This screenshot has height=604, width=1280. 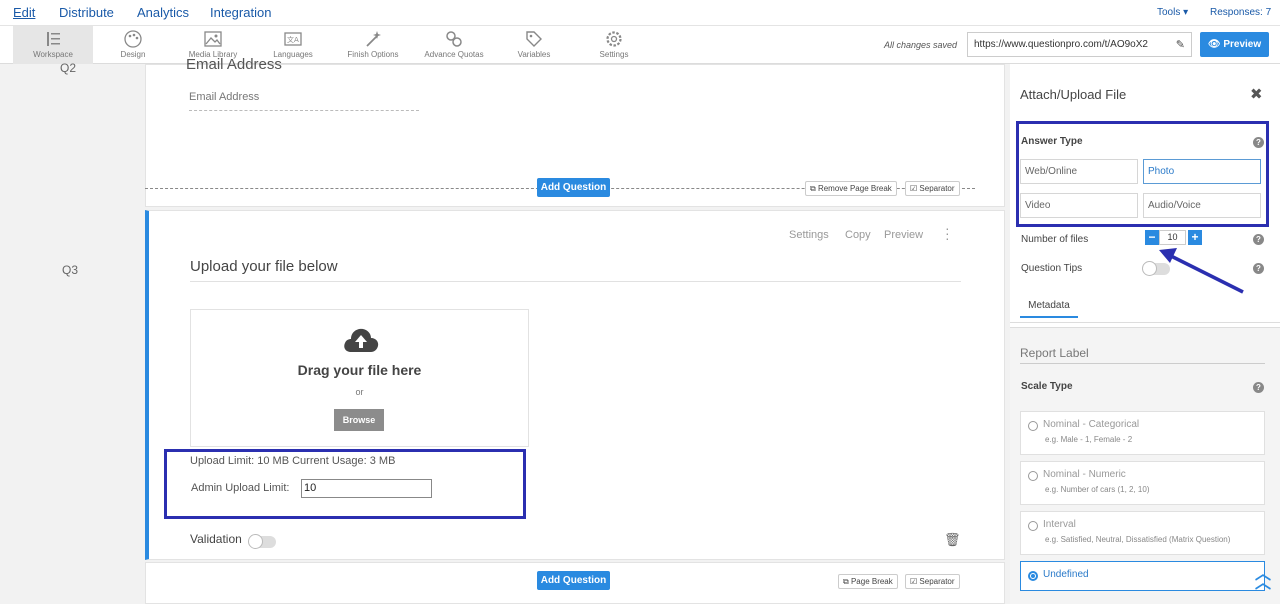 I want to click on gear-icon, so click(x=614, y=39).